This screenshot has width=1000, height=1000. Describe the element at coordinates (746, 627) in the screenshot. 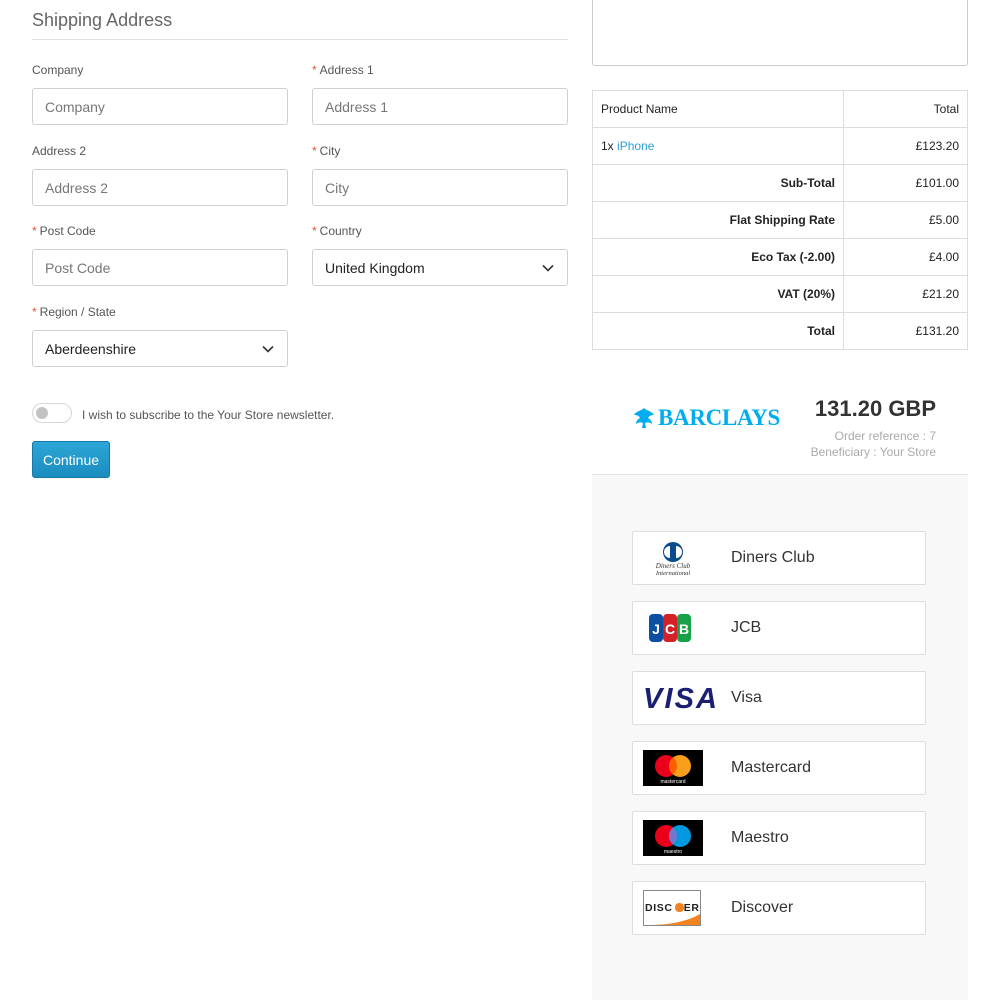

I see `card-label: JCB` at that location.